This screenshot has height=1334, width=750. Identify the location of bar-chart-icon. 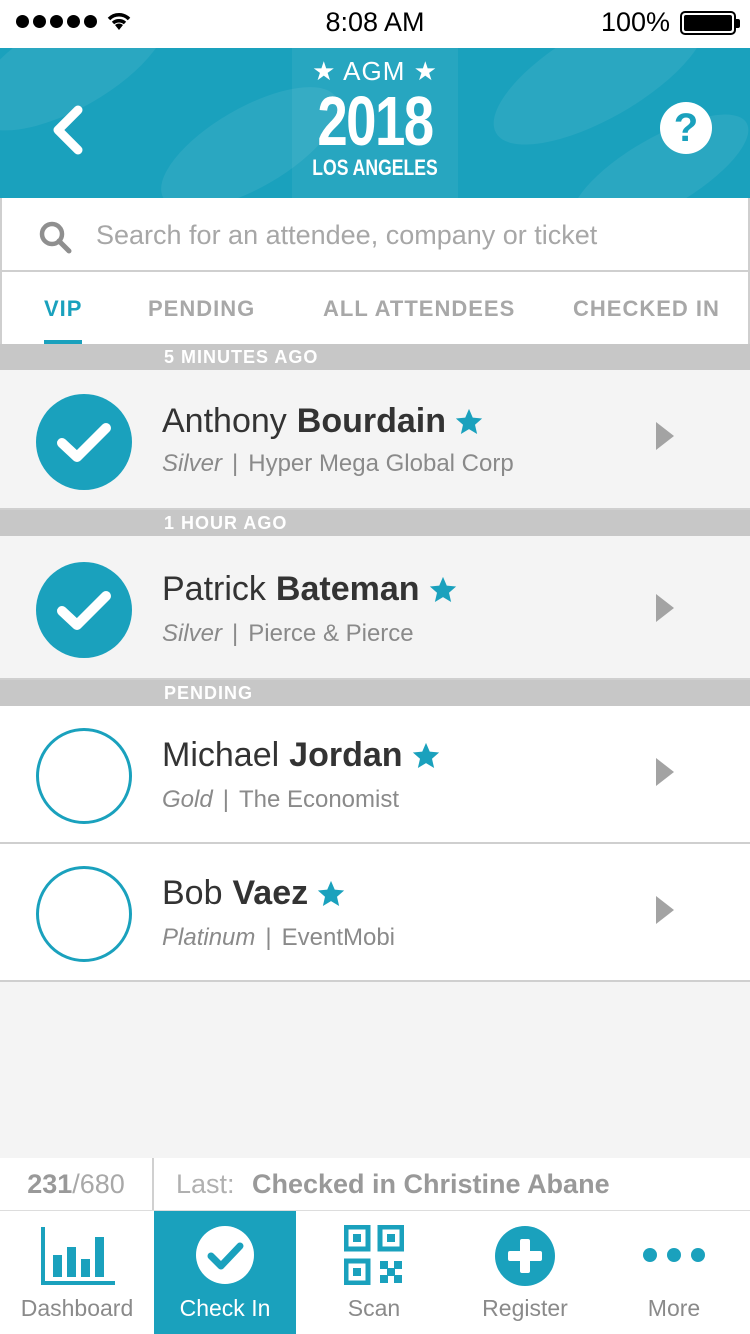
(78, 1256).